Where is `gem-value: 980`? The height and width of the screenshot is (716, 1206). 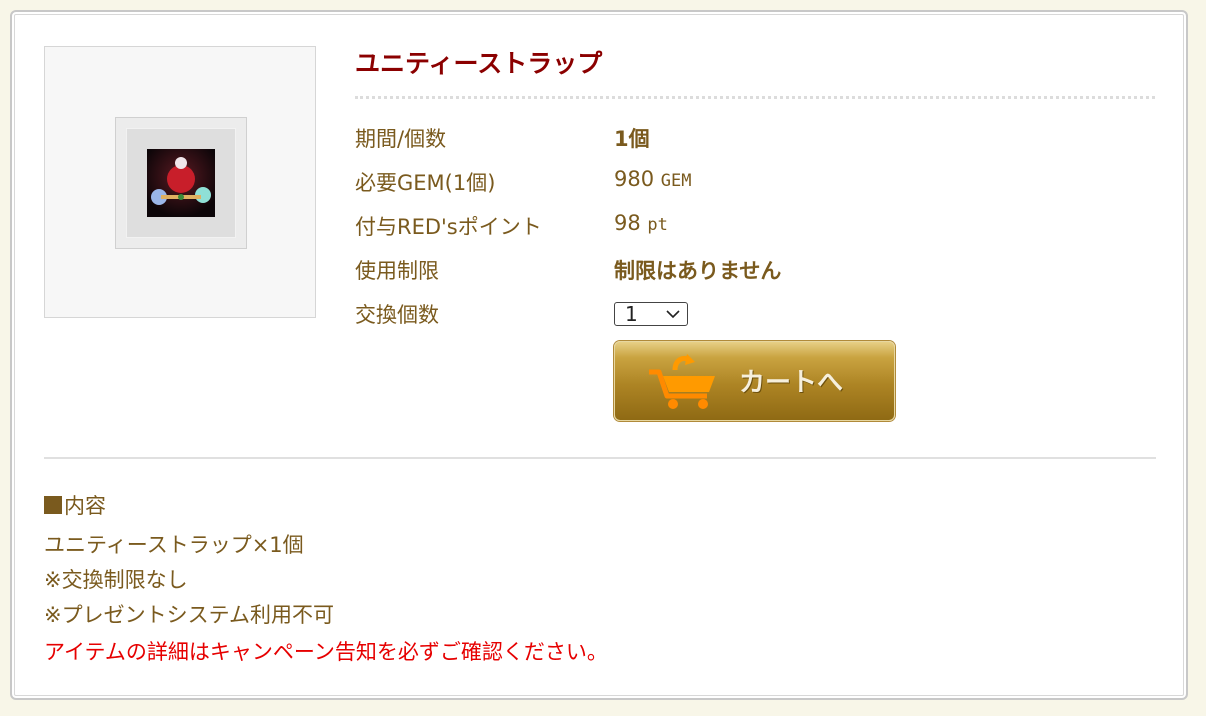
gem-value: 980 is located at coordinates (634, 179).